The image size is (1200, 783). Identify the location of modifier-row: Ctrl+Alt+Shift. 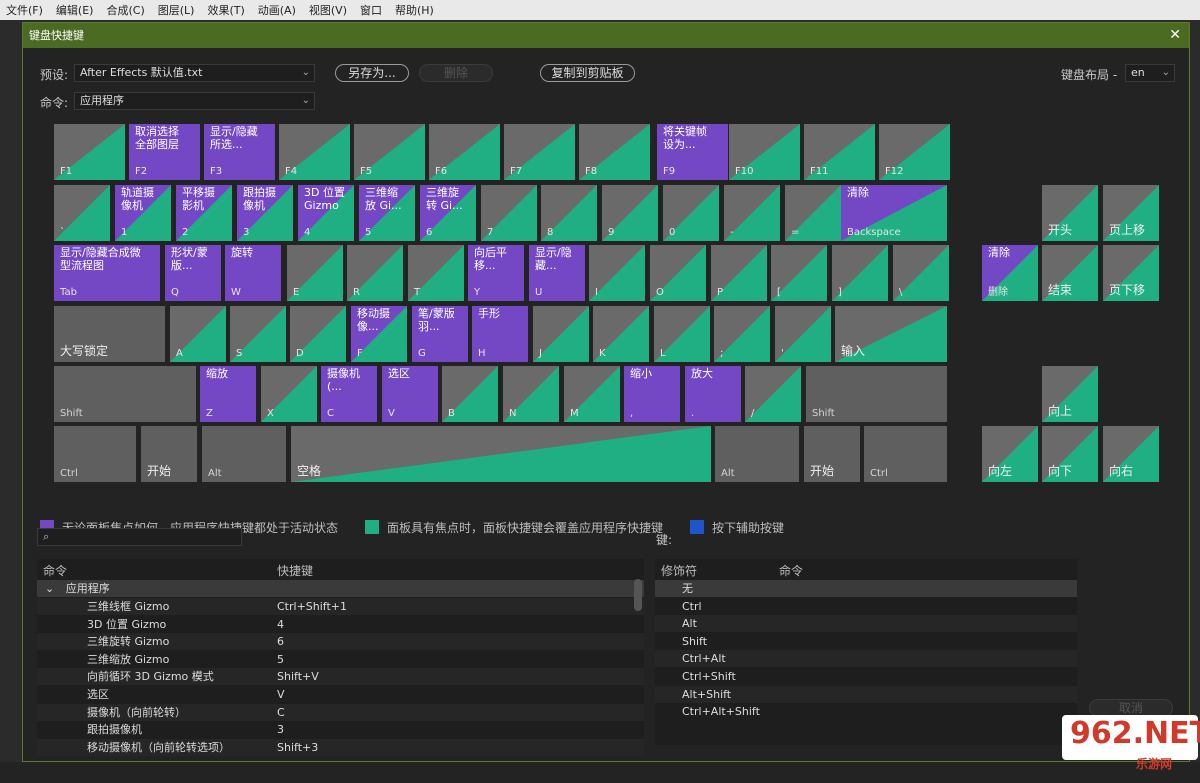
(866, 711).